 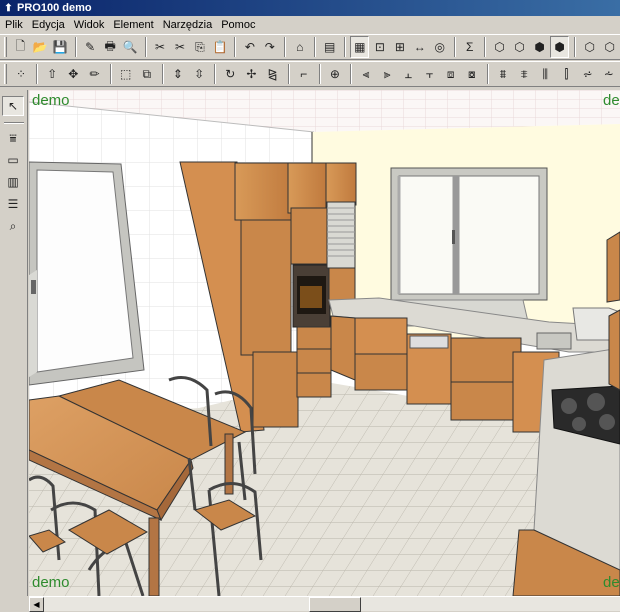 I want to click on cube-front-icon: ⬡, so click(x=589, y=47).